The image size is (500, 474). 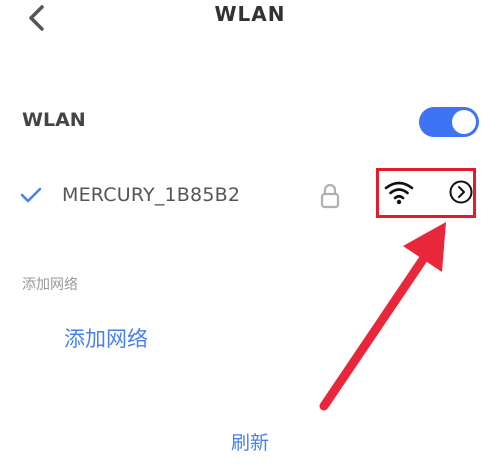 What do you see at coordinates (449, 122) in the screenshot?
I see `wlan-toggle-switch` at bounding box center [449, 122].